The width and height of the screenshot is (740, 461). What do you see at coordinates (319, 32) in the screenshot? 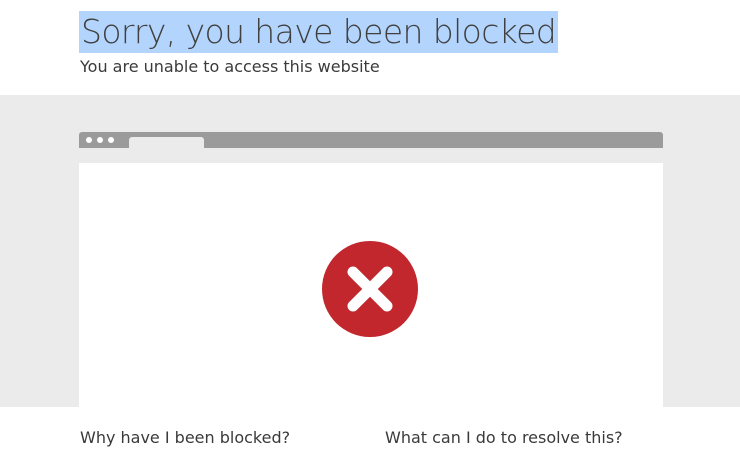
I see `page-title: Sorry, you have been blocked` at bounding box center [319, 32].